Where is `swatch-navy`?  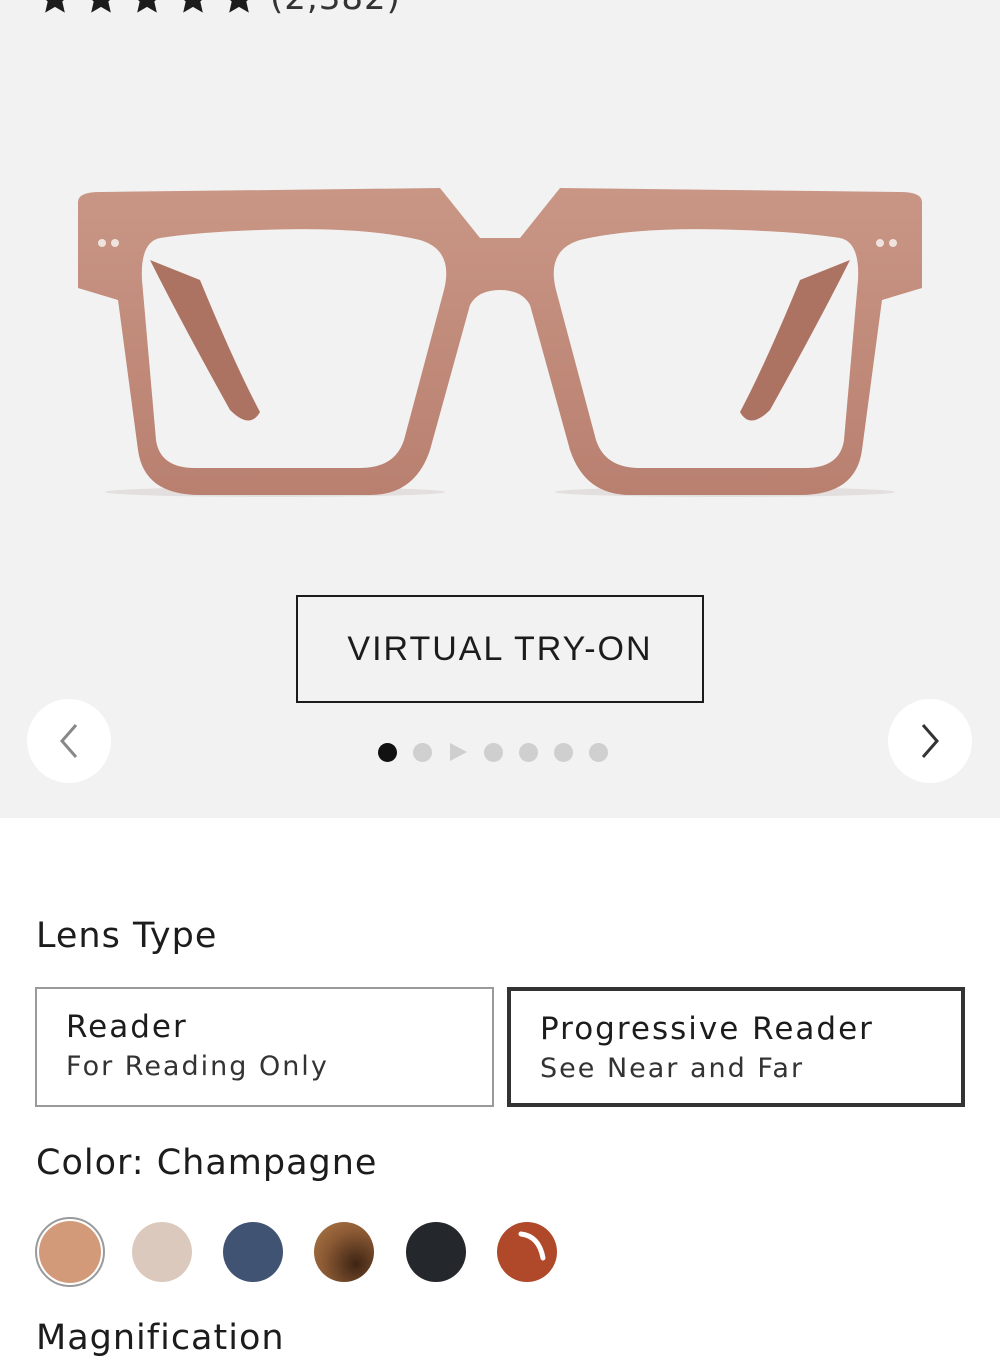
swatch-navy is located at coordinates (253, 1252).